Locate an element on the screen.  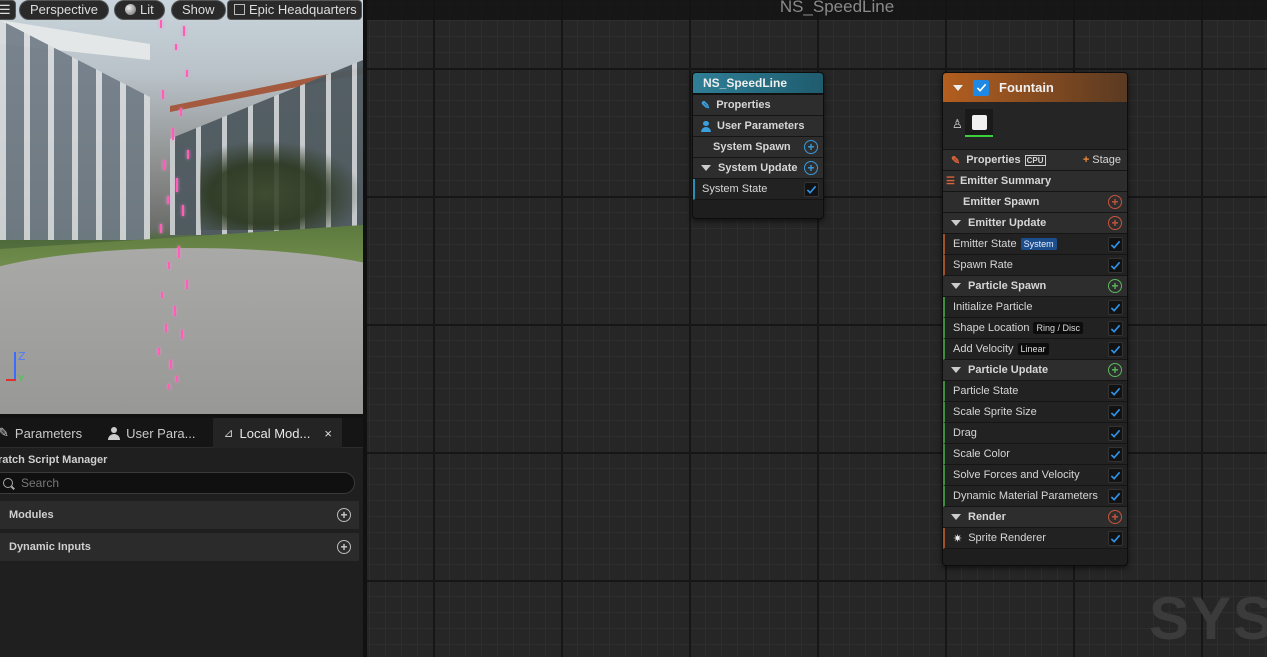
system-properties-row: ✎ Properties is located at coordinates (758, 105).